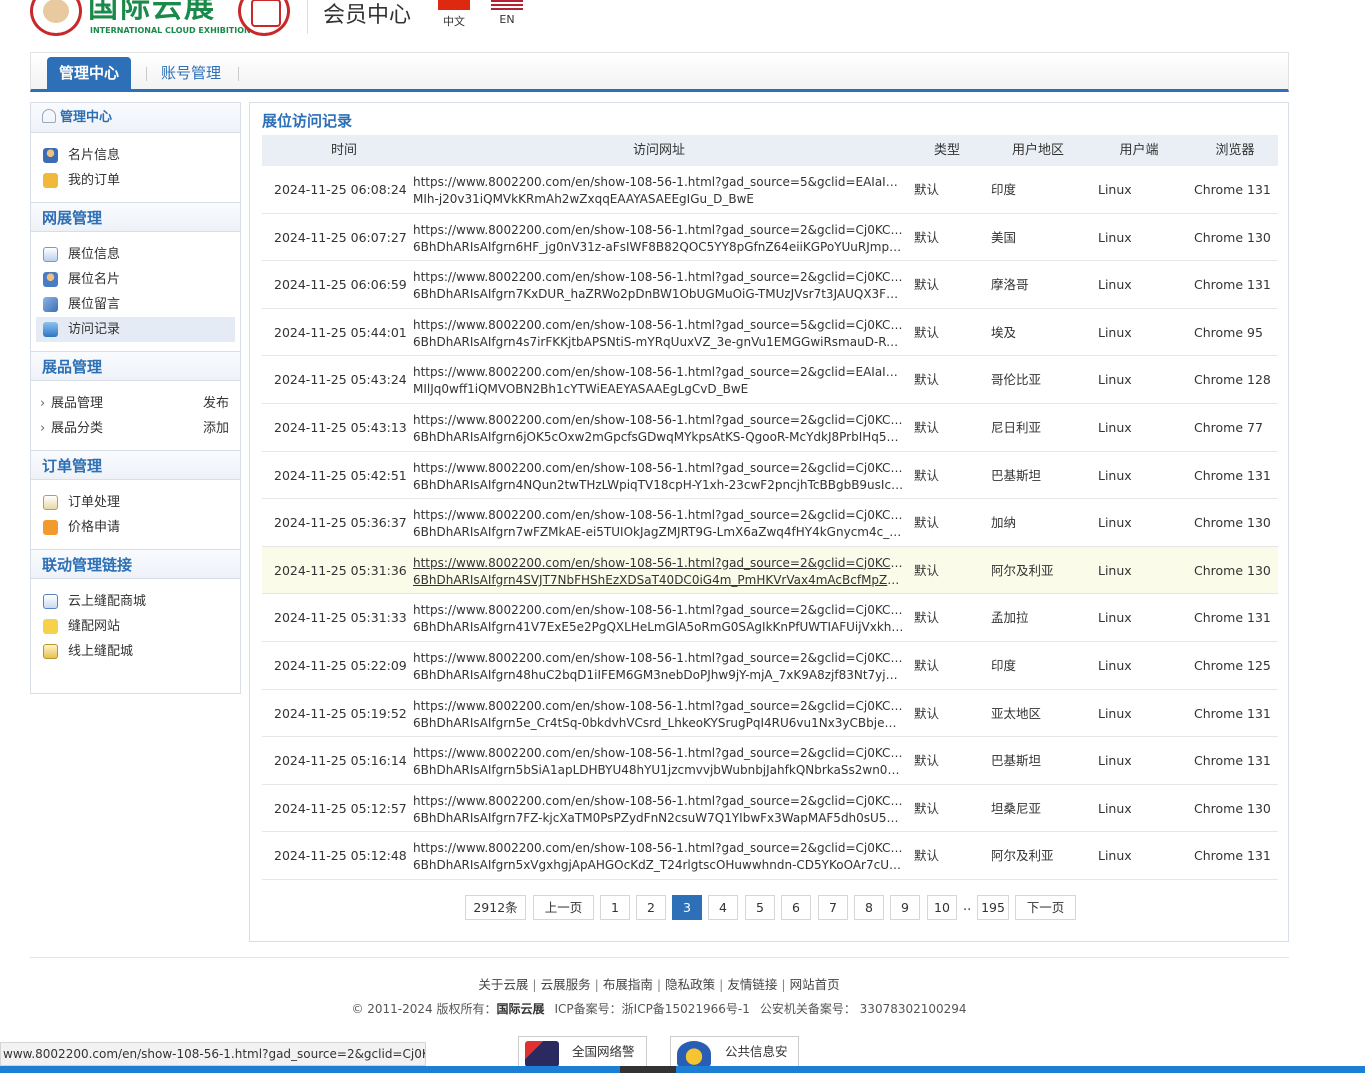  Describe the element at coordinates (993, 907) in the screenshot. I see `page-button-last: 195` at that location.